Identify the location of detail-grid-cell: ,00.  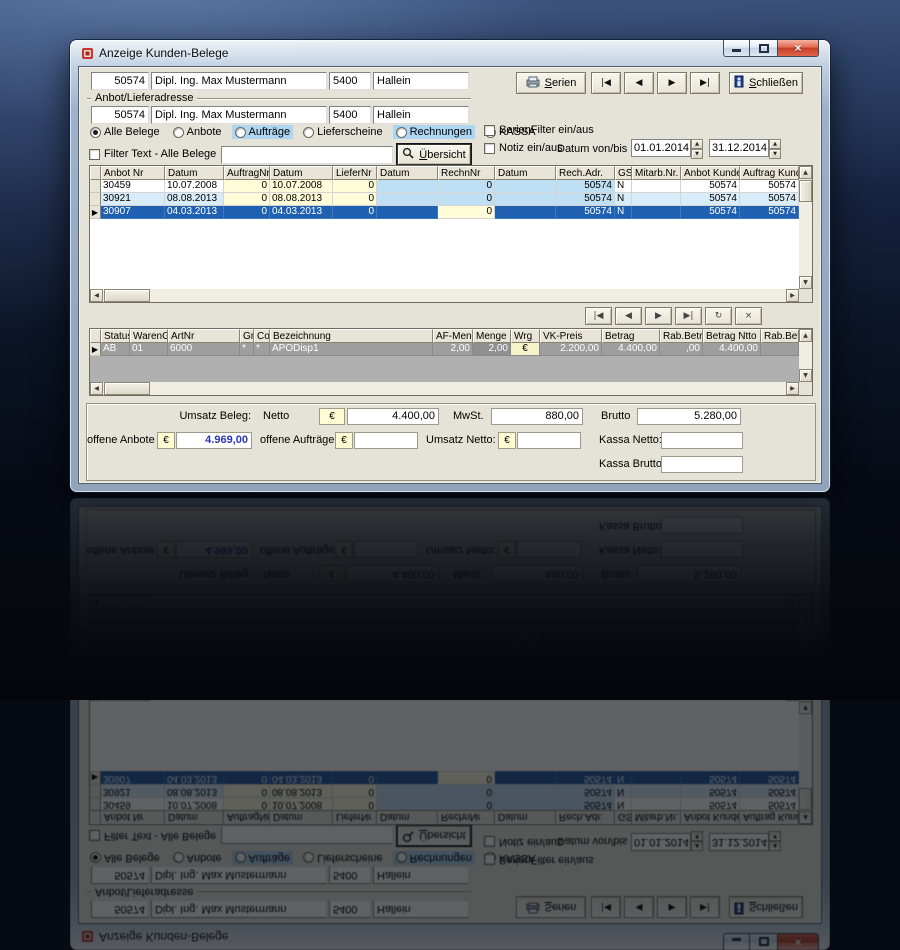
(681, 349).